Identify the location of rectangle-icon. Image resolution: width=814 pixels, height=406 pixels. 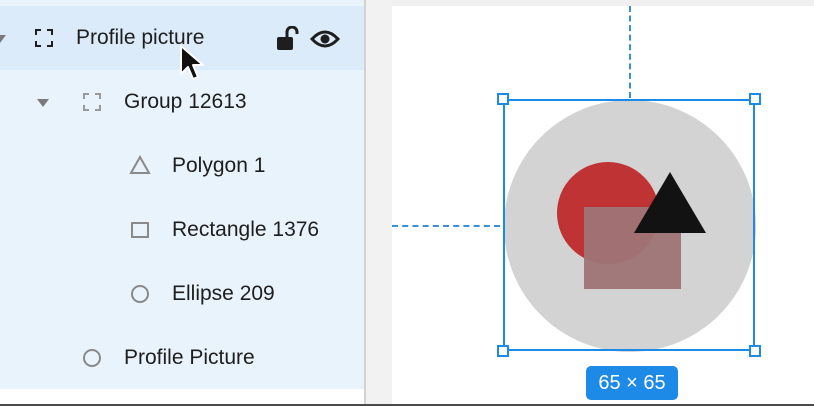
(140, 230).